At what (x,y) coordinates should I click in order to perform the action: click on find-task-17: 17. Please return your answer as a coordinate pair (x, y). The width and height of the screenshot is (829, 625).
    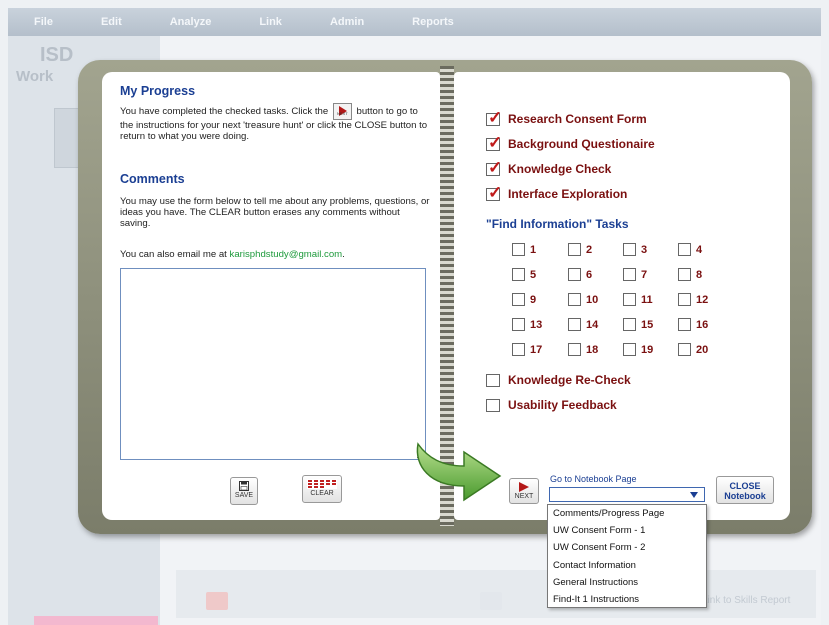
    Looking at the image, I should click on (527, 349).